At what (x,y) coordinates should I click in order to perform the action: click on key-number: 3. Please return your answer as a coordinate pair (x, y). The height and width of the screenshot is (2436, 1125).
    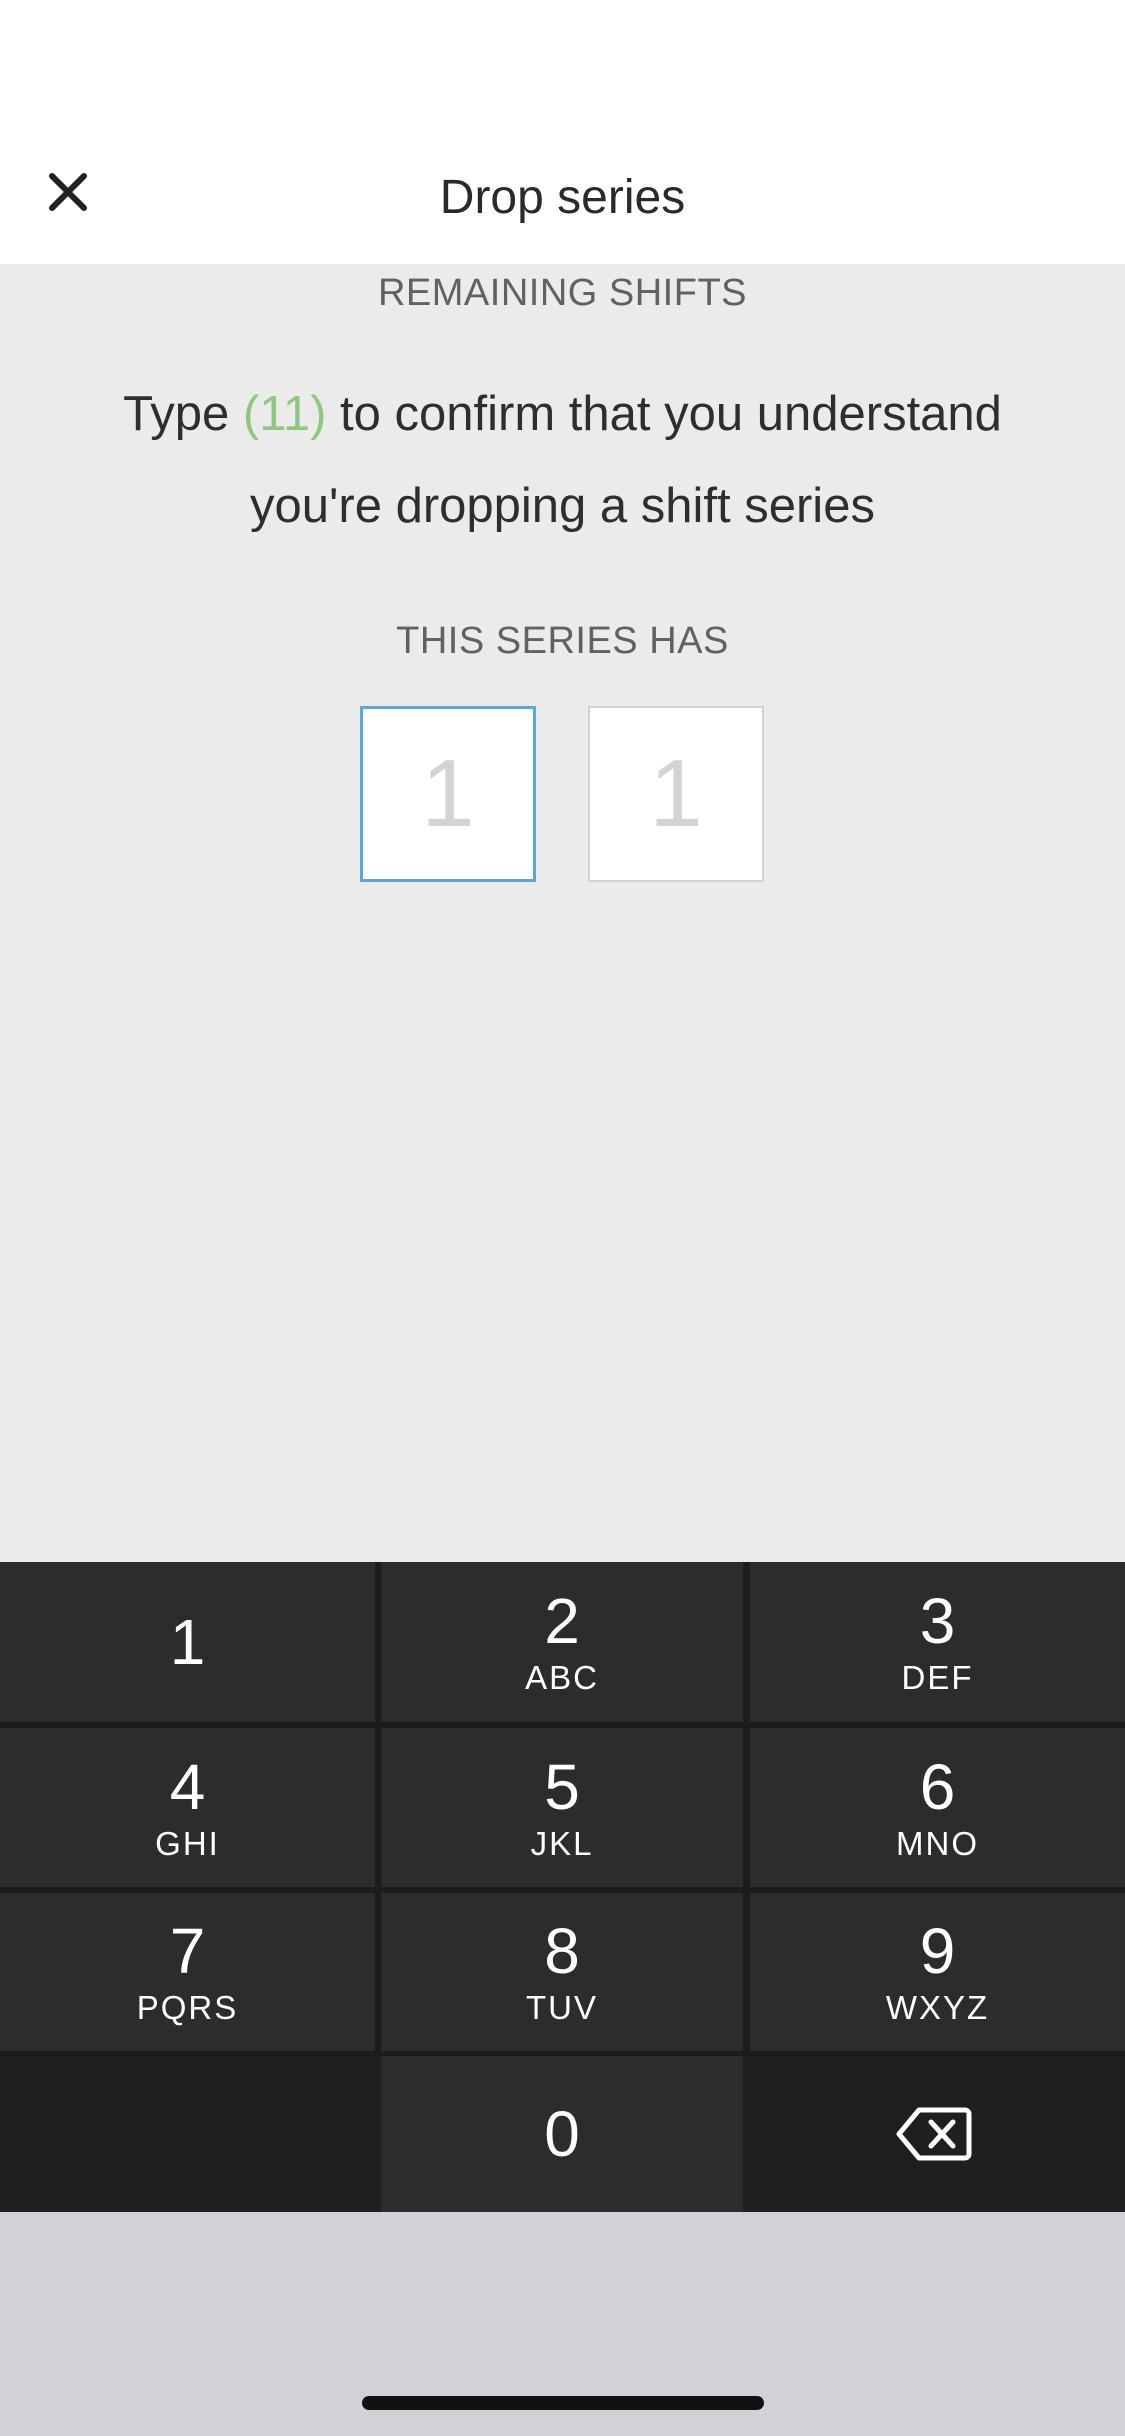
    Looking at the image, I should click on (937, 1621).